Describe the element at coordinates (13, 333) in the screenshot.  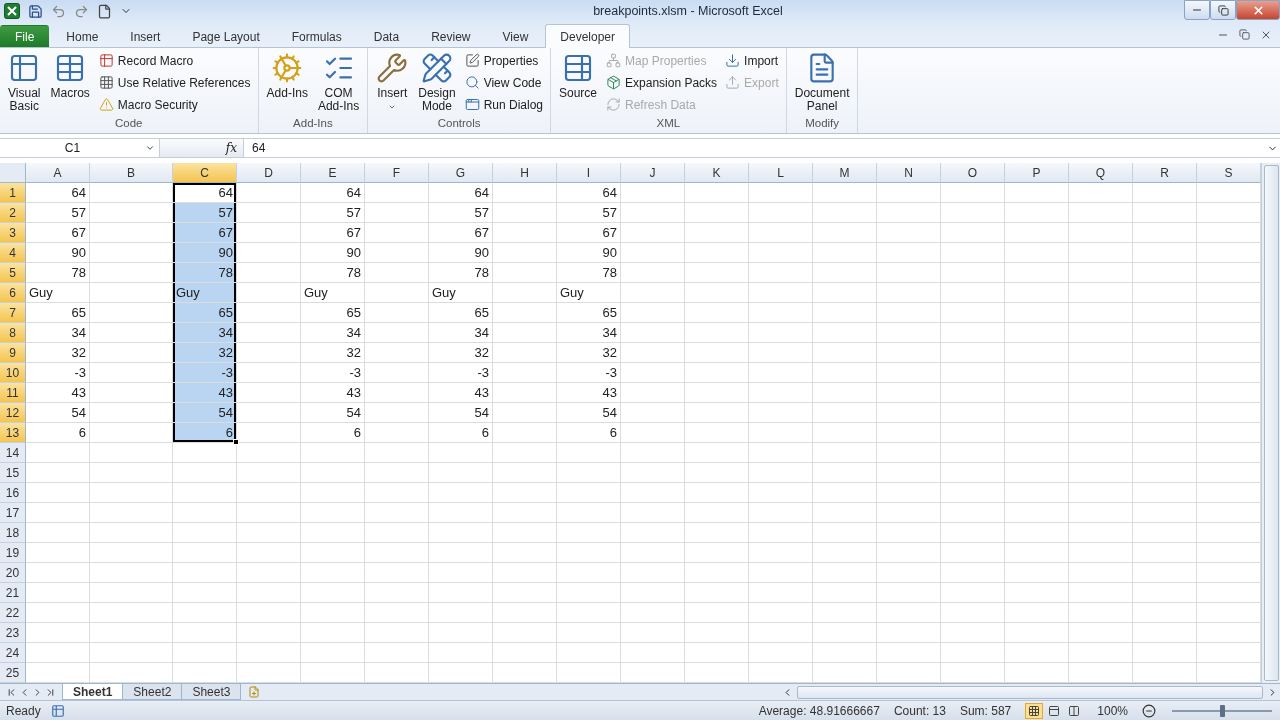
I see `row-header: 8` at that location.